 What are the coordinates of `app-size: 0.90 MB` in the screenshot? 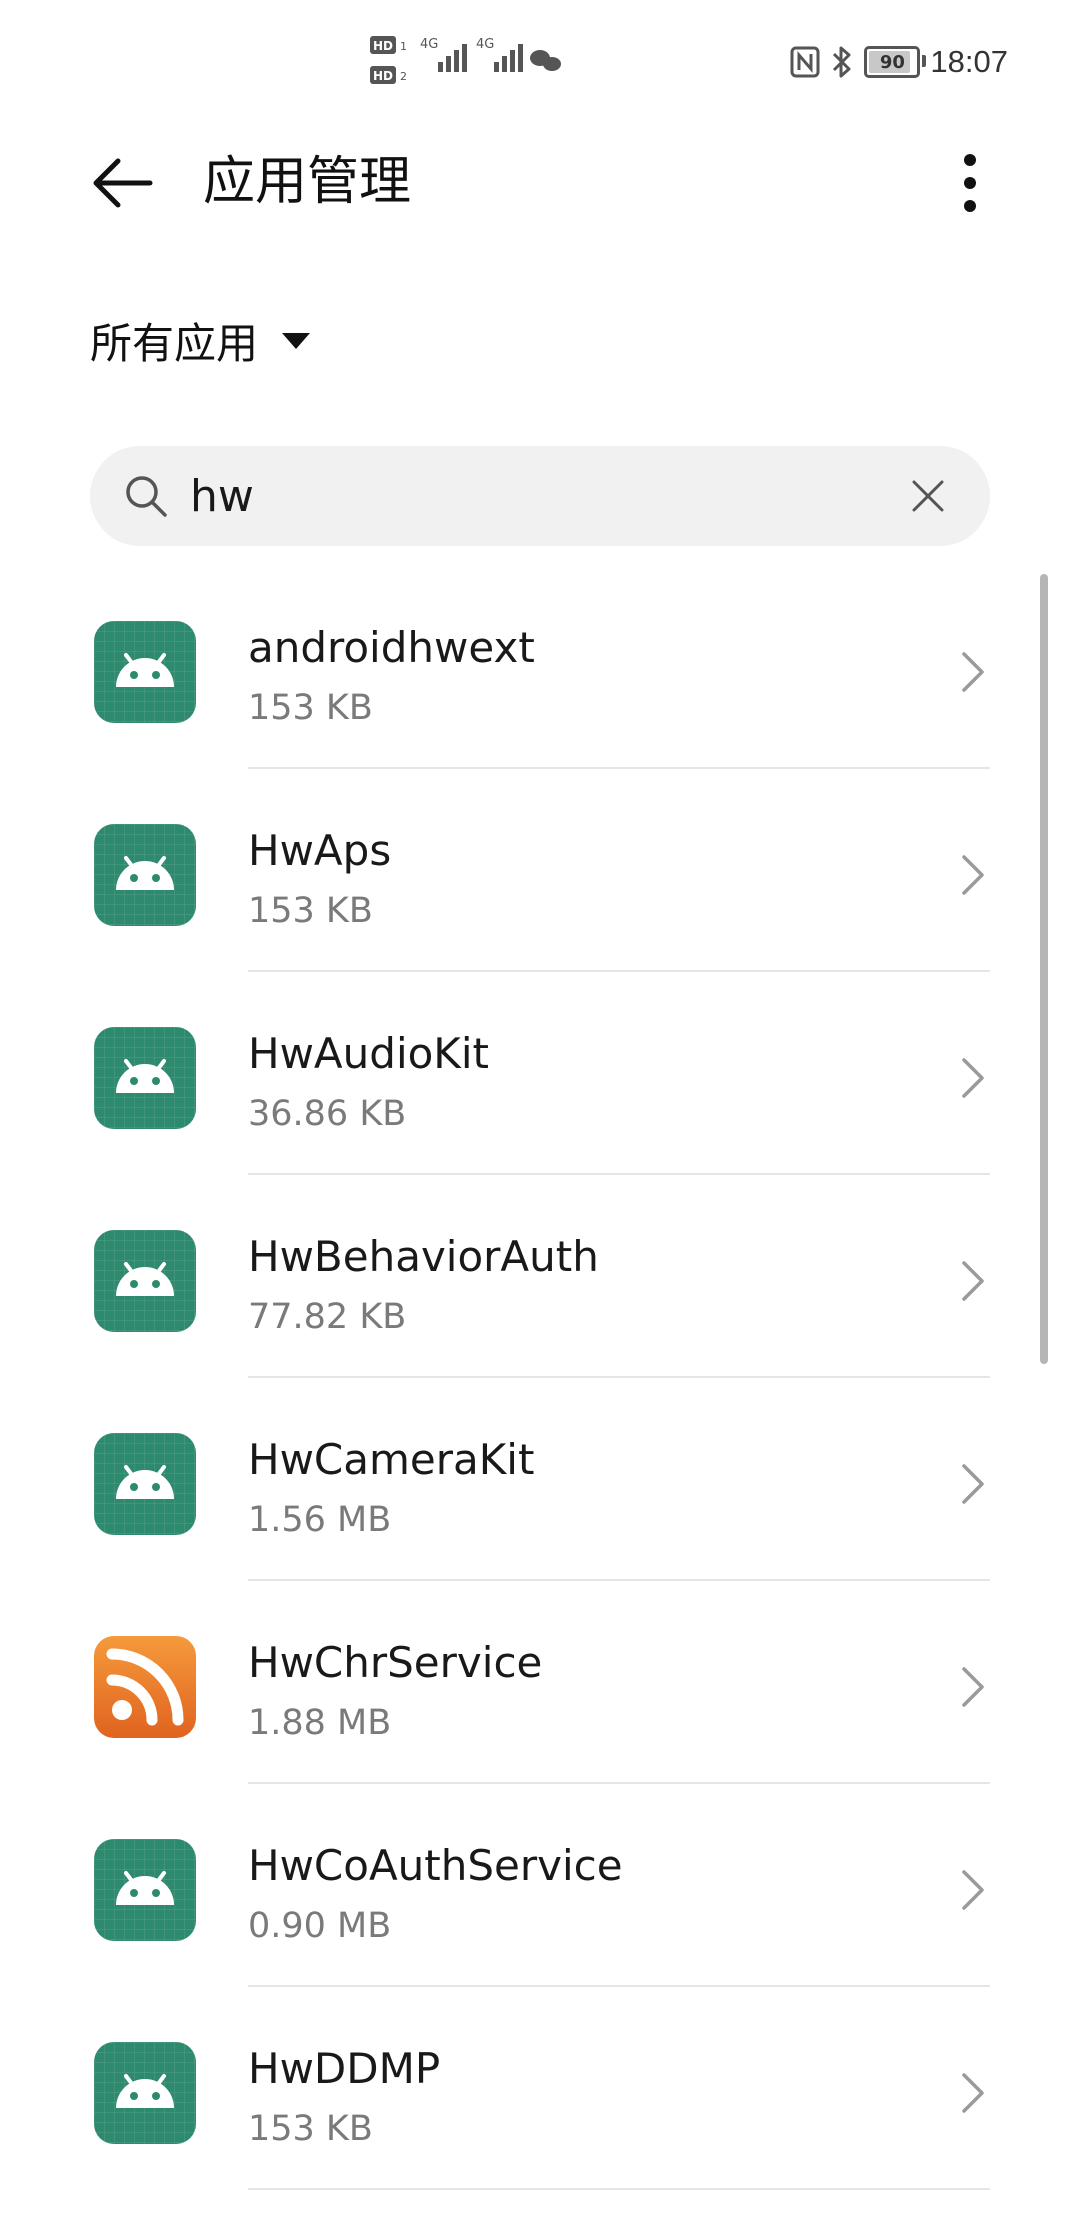 It's located at (320, 1926).